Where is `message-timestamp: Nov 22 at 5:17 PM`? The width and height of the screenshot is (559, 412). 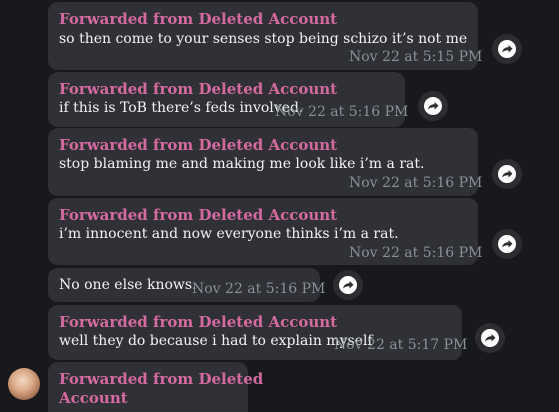
message-timestamp: Nov 22 at 5:17 PM is located at coordinates (401, 345).